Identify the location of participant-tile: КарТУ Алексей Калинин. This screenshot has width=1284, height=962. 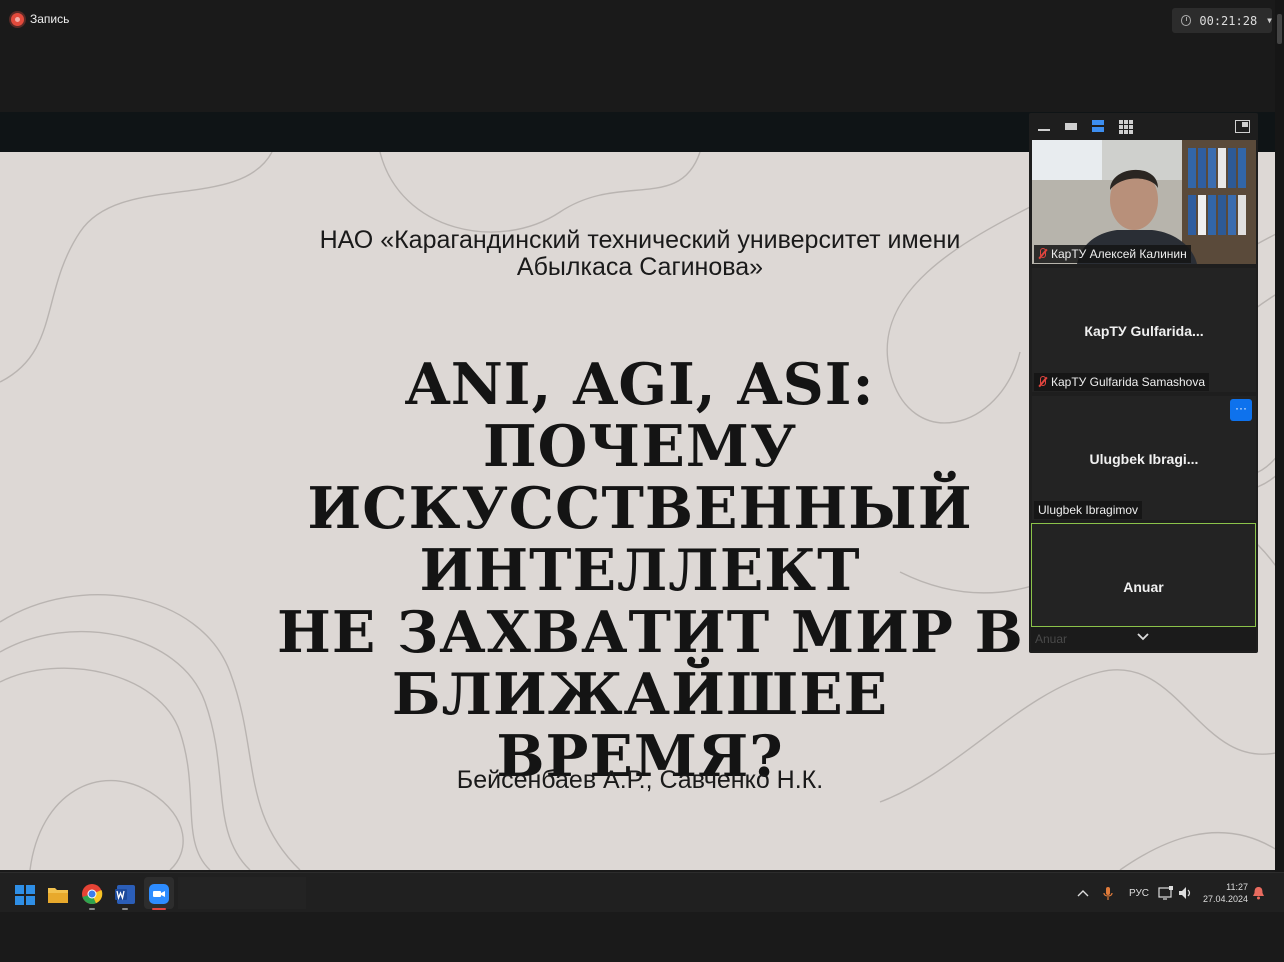
(1144, 202).